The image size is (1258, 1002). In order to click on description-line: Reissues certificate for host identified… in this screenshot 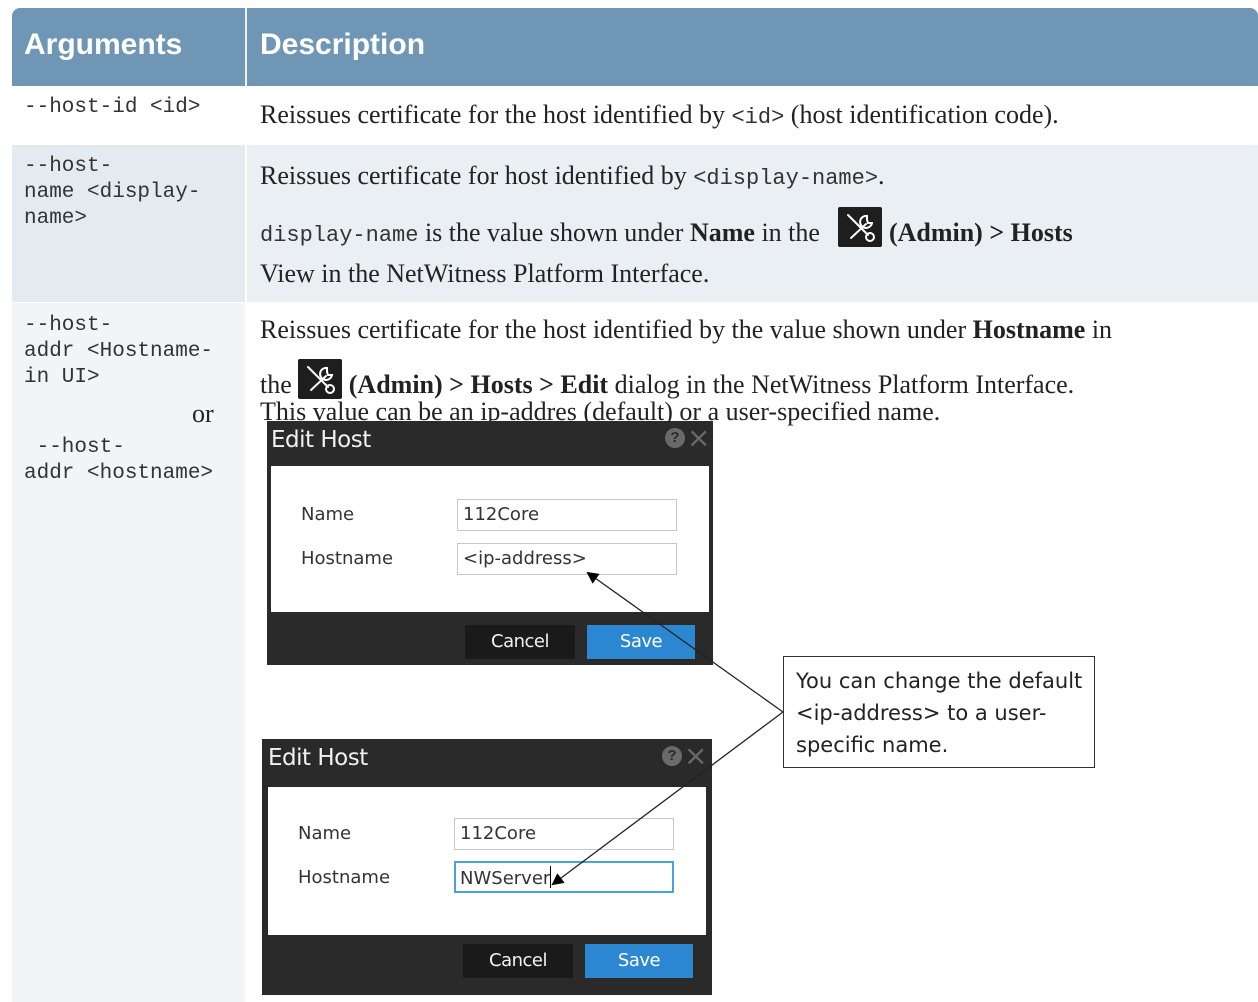, I will do `click(572, 176)`.